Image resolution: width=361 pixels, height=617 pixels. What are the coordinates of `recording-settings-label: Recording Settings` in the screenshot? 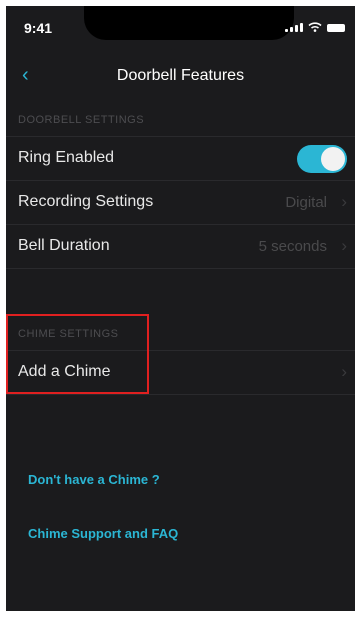 It's located at (86, 201).